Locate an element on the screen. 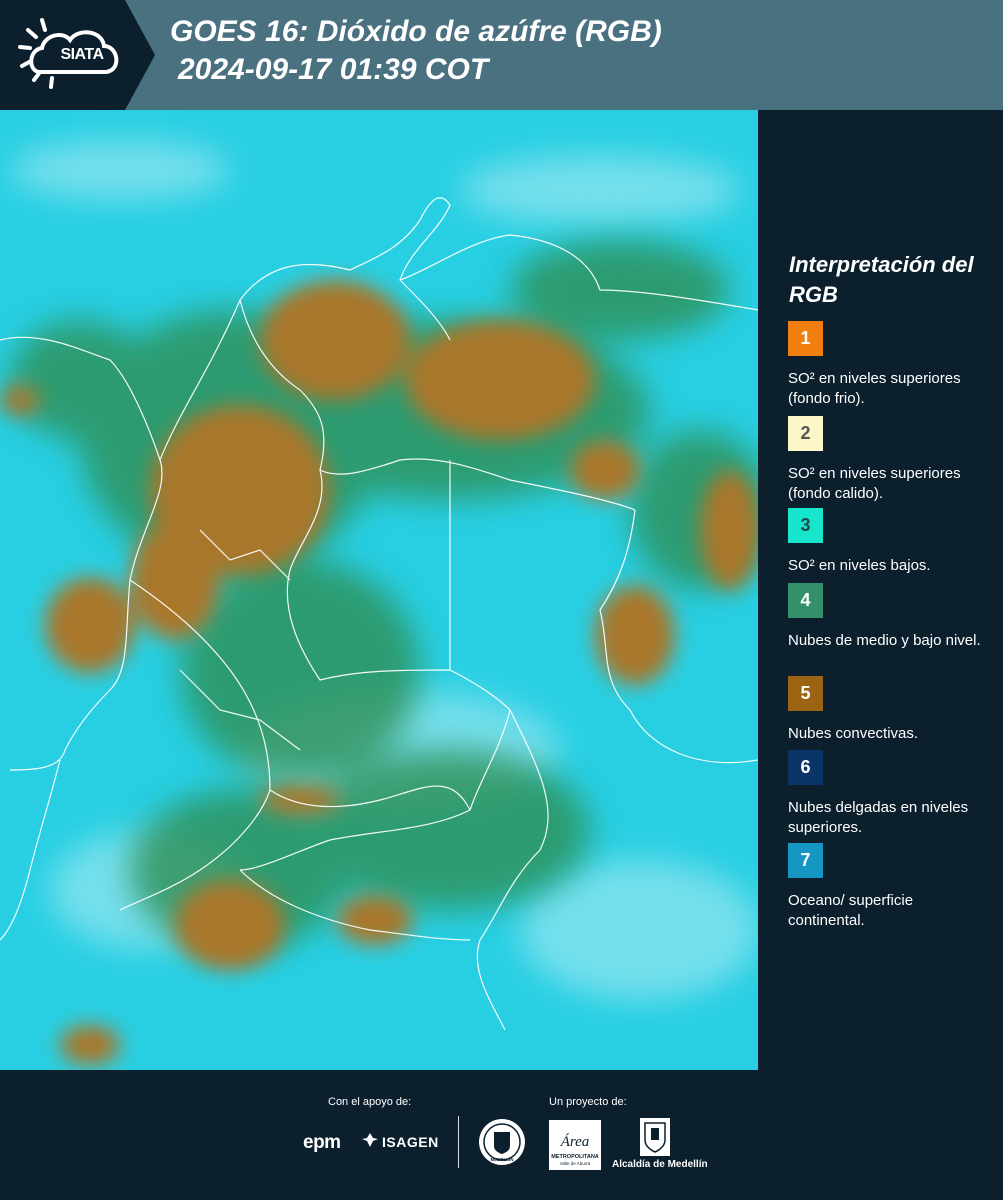  legend-item-6: 6 Nubes delgadas en niveles superiores. is located at coordinates (890, 794).